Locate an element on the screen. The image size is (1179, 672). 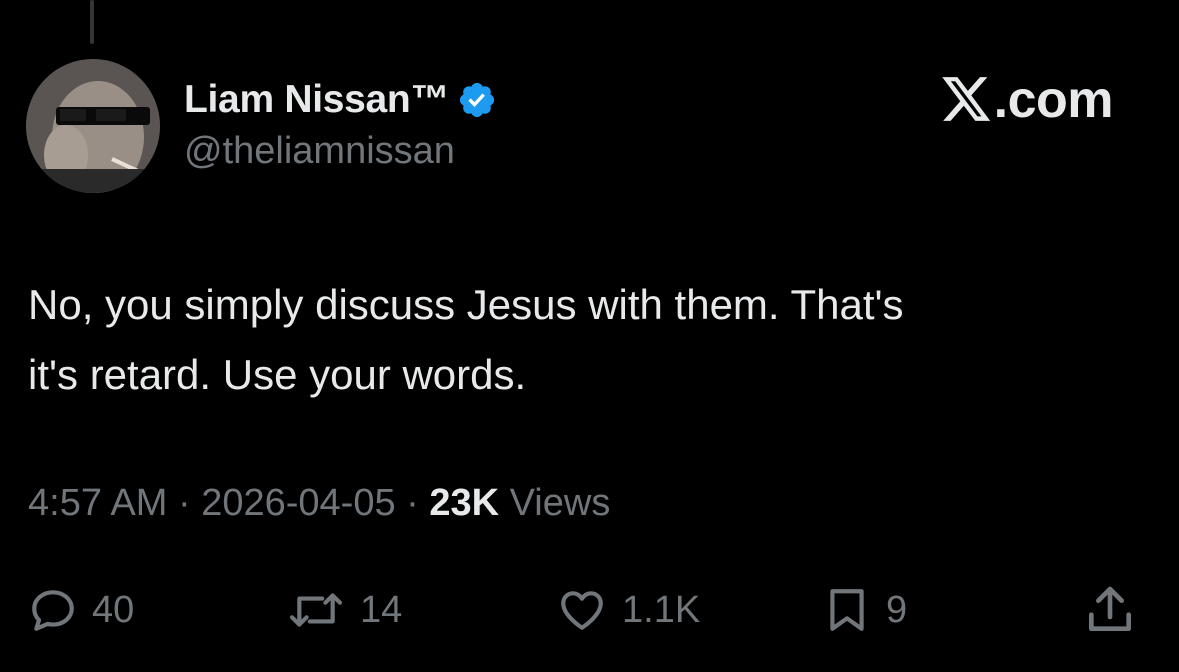
author-name-row: Liam Nissan™ is located at coordinates (340, 100).